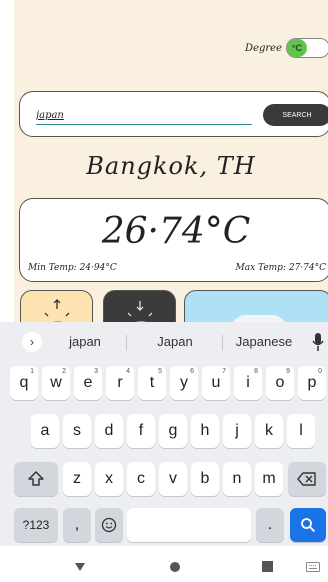 Image resolution: width=328 pixels, height=582 pixels. What do you see at coordinates (175, 341) in the screenshot?
I see `suggestion-item: Japan` at bounding box center [175, 341].